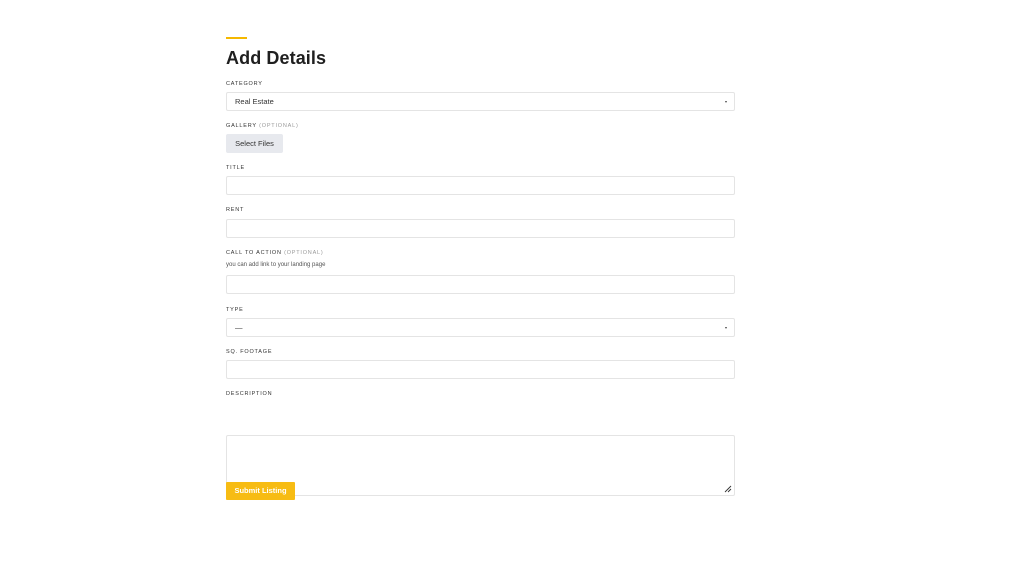 This screenshot has width=1024, height=573. Describe the element at coordinates (276, 265) in the screenshot. I see `cta-hint: you can add link to your landing page` at that location.